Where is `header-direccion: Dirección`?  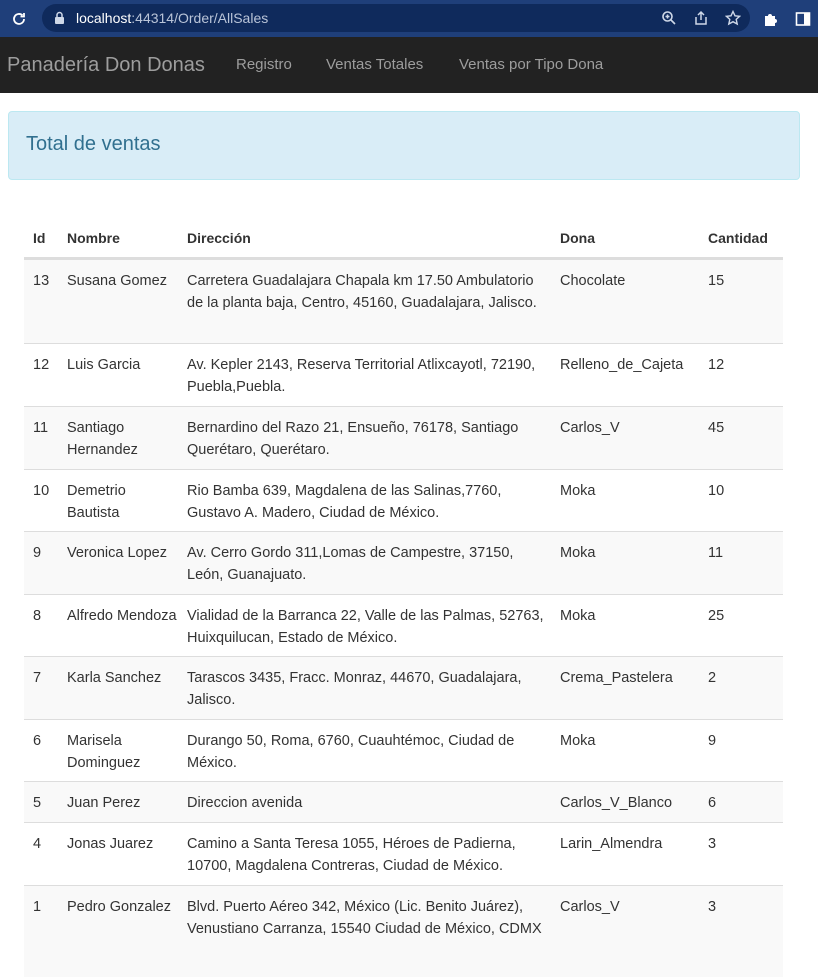 header-direccion: Dirección is located at coordinates (219, 238).